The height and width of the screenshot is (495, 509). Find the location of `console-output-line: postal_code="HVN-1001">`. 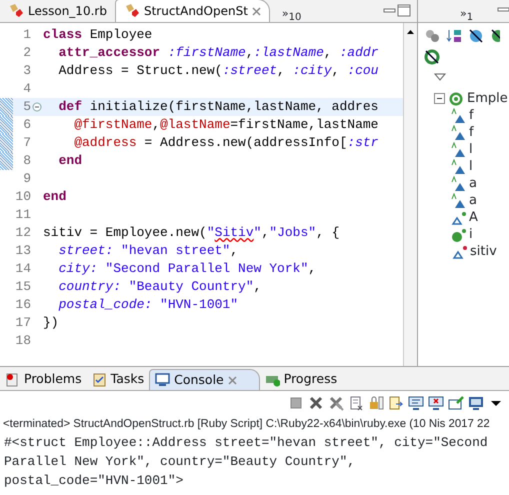

console-output-line: postal_code="HVN-1001"> is located at coordinates (93, 481).